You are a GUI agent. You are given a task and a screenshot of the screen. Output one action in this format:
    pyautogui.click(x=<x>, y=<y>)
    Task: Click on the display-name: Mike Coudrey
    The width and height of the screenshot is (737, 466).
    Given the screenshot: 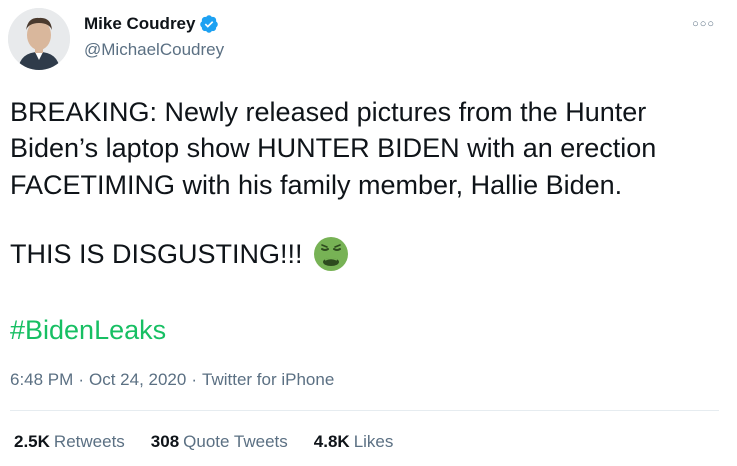 What is the action you would take?
    pyautogui.click(x=139, y=24)
    